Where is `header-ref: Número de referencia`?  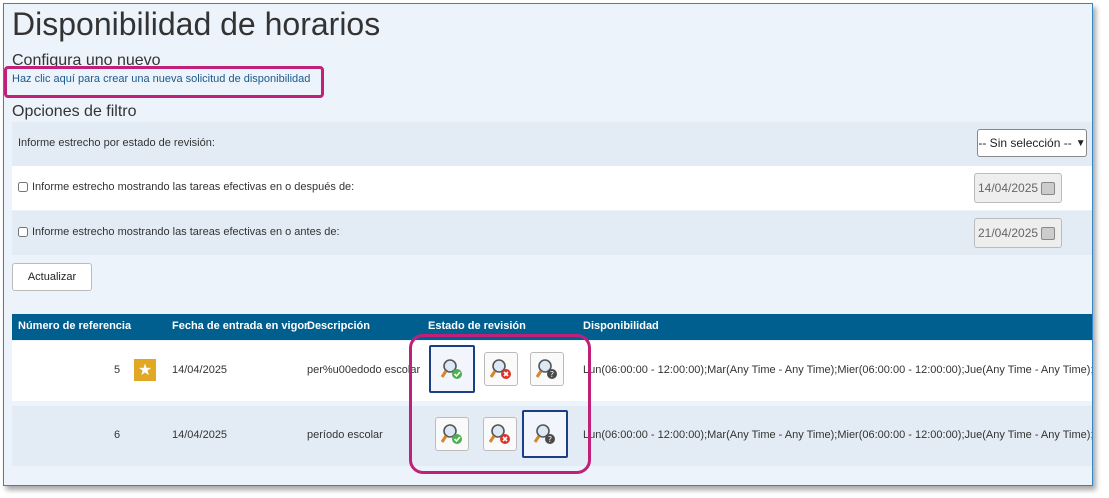 header-ref: Número de referencia is located at coordinates (75, 326).